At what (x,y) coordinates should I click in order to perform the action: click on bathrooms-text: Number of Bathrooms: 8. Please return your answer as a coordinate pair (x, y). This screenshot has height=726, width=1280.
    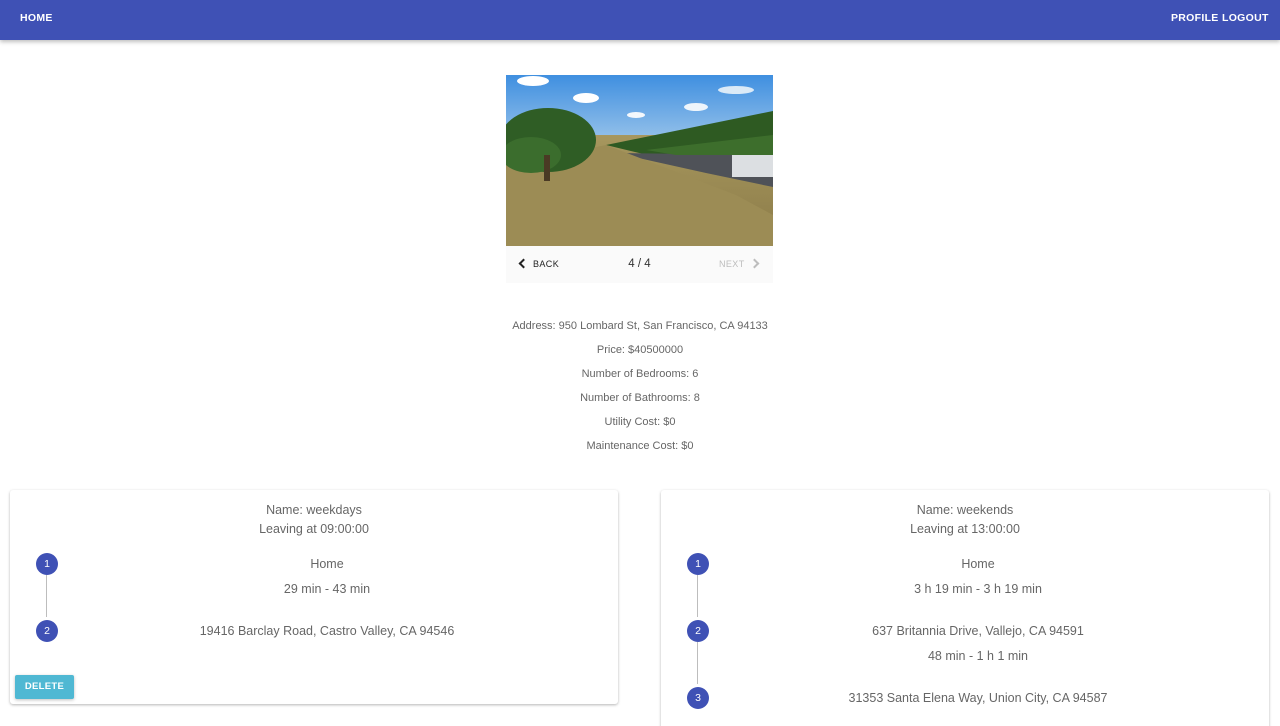
    Looking at the image, I should click on (640, 398).